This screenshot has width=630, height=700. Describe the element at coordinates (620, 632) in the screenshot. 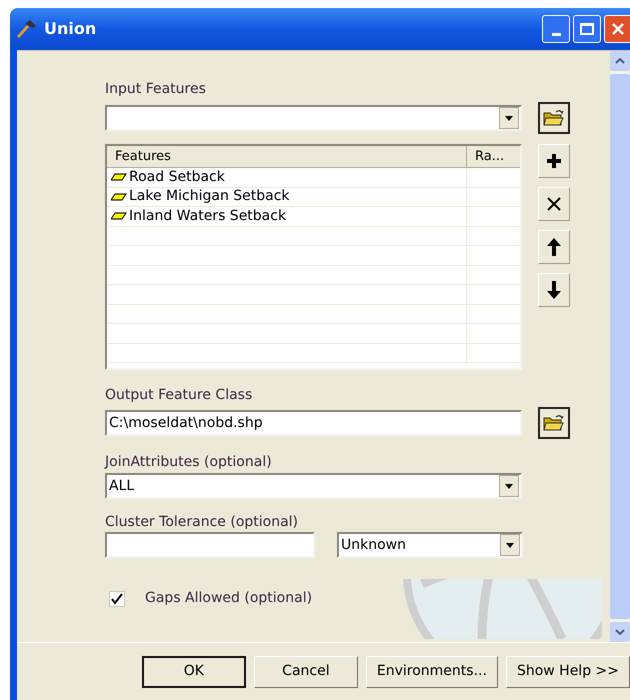

I see `down-chevron-icon` at that location.